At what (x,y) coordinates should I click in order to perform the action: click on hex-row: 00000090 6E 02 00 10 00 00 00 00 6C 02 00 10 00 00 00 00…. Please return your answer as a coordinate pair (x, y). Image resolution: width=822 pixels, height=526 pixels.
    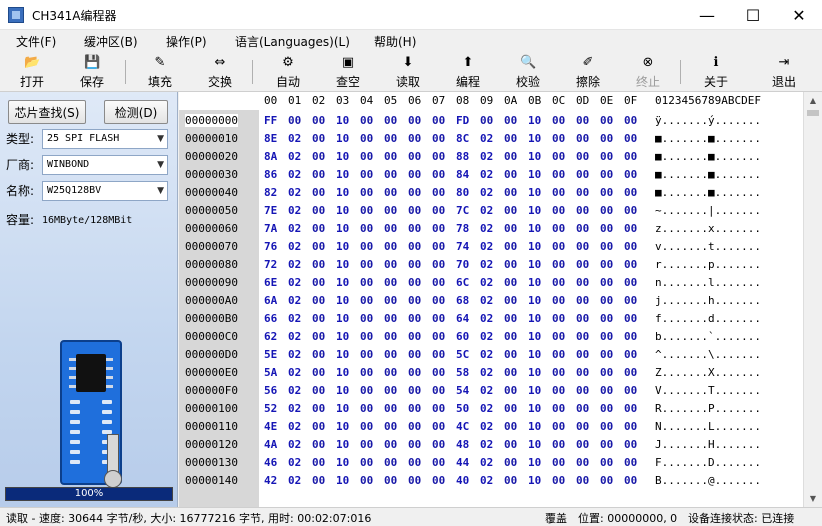
    Looking at the image, I should click on (491, 283).